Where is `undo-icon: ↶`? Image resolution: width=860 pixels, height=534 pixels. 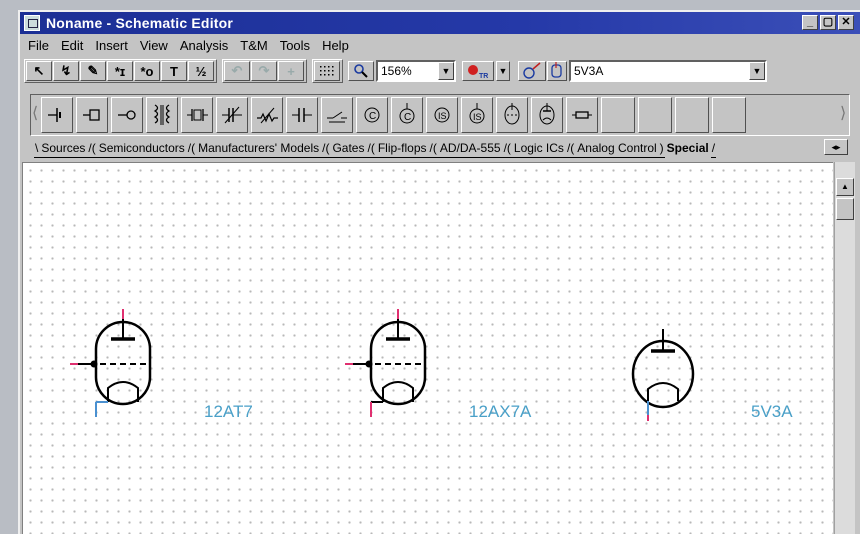 undo-icon: ↶ is located at coordinates (237, 71).